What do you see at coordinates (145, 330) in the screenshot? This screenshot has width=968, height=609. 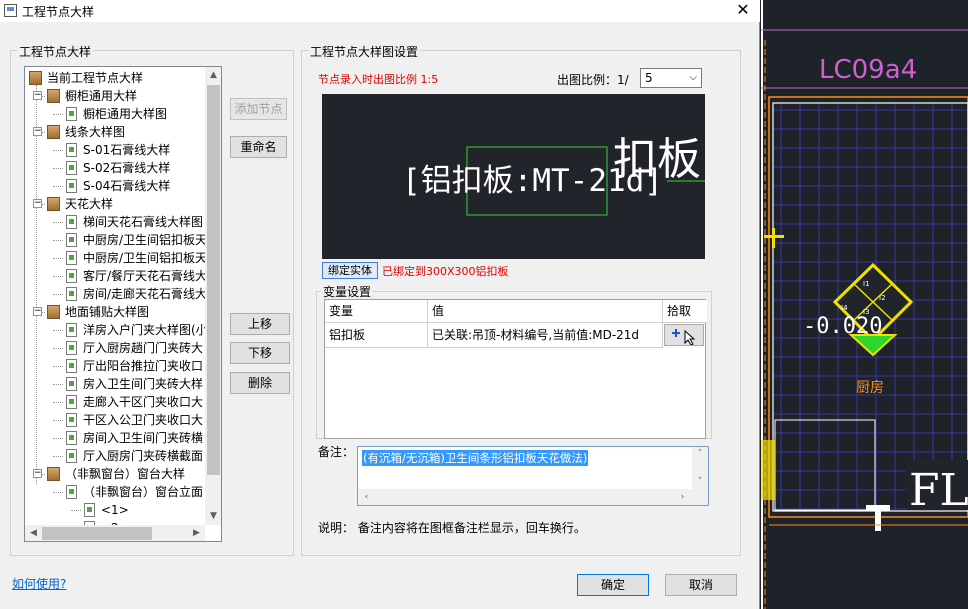 I see `tree-item-label: 洋房入户门夹大样图(小` at bounding box center [145, 330].